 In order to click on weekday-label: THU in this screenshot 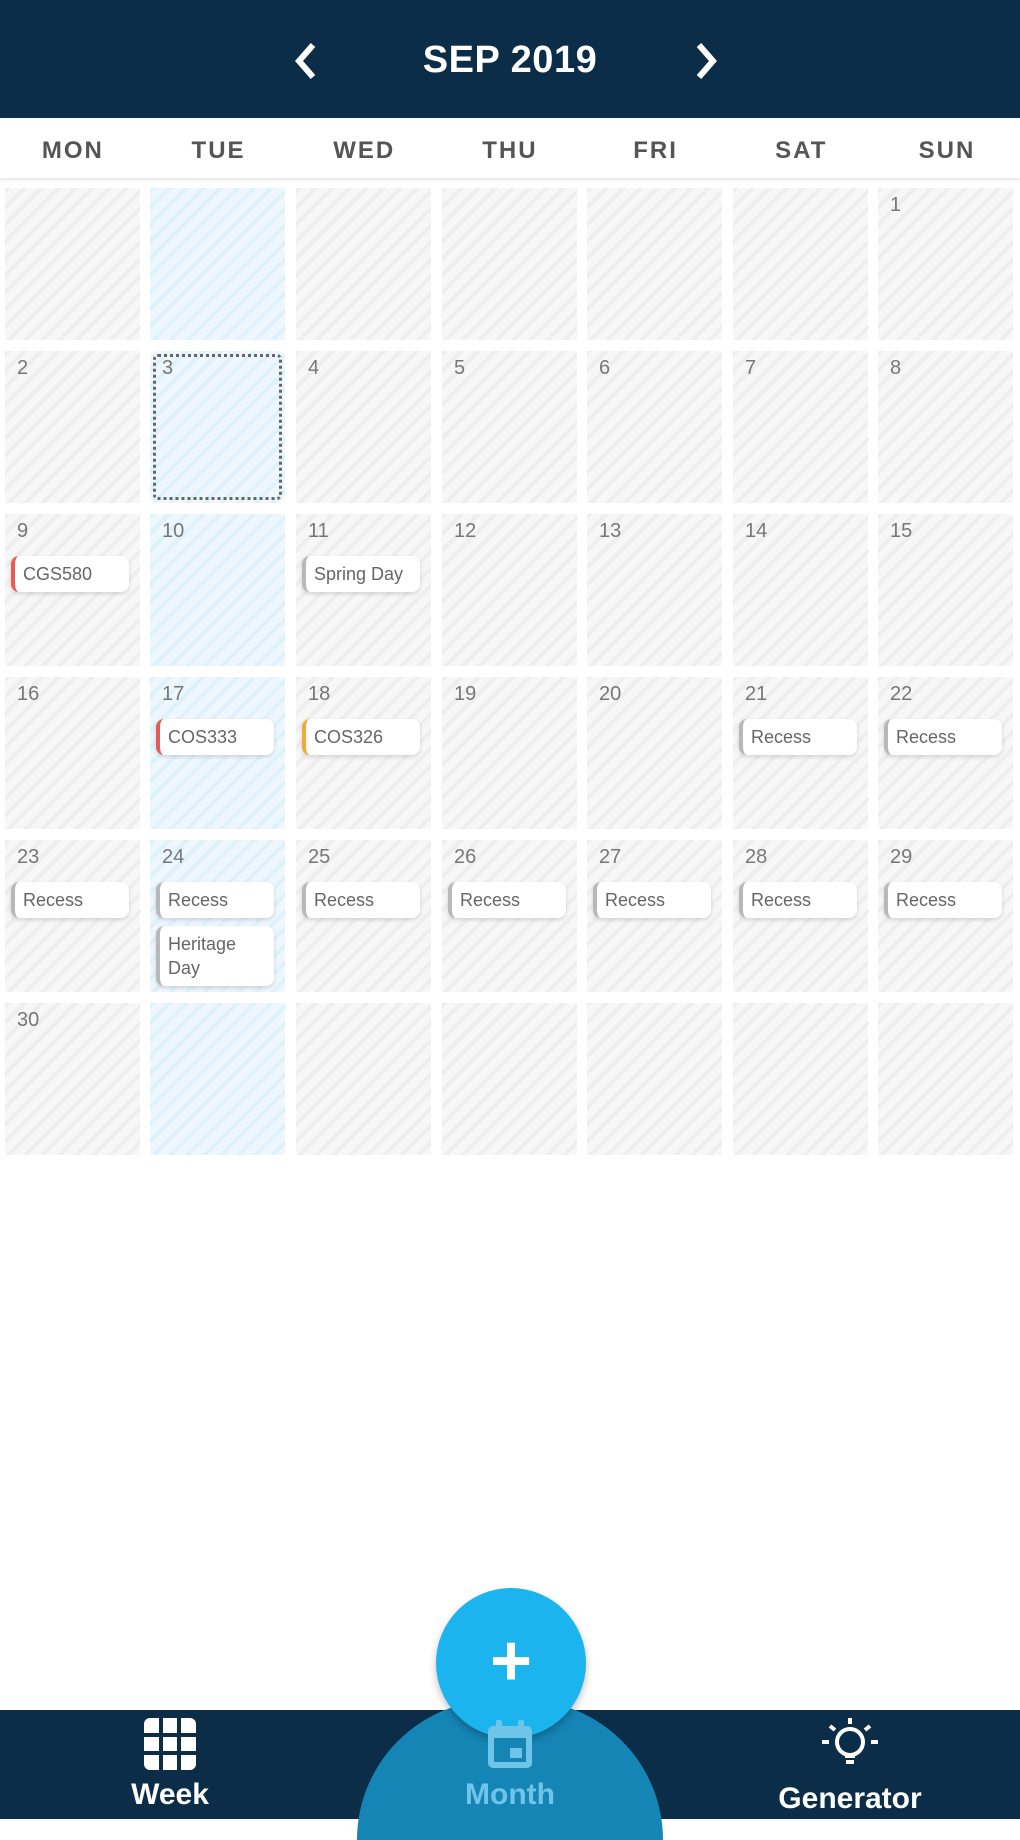, I will do `click(510, 150)`.